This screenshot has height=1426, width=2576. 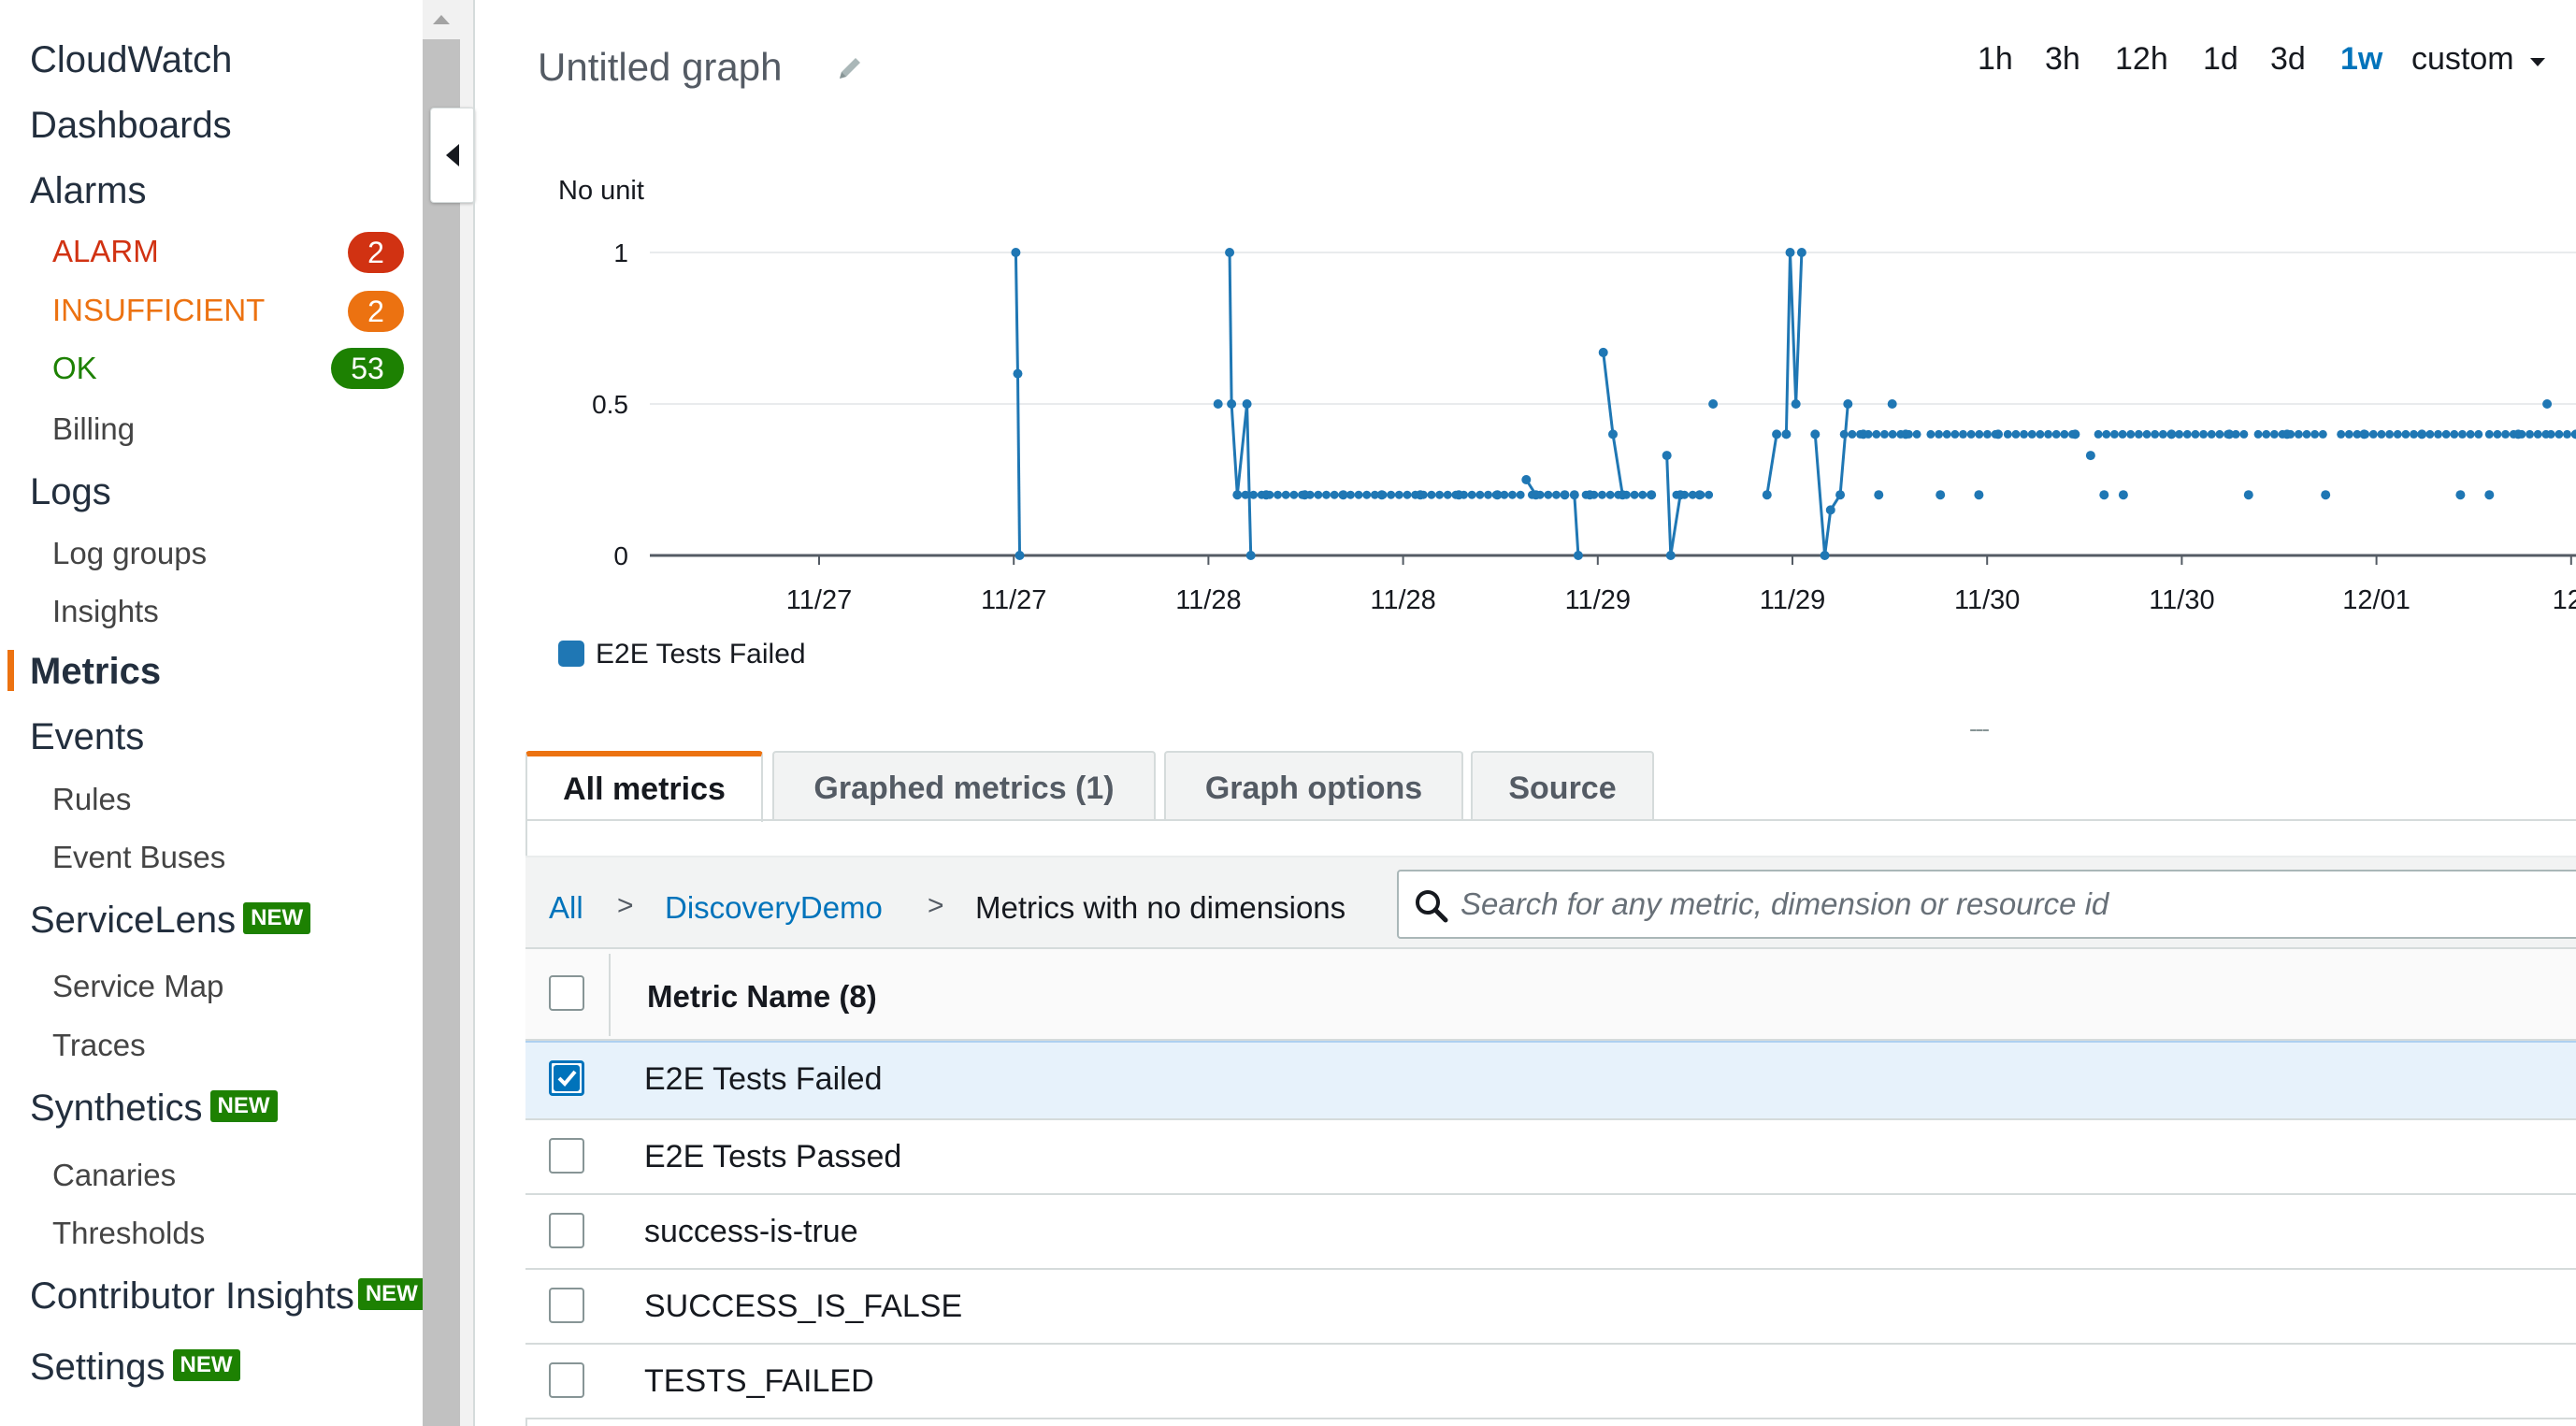 What do you see at coordinates (964, 785) in the screenshot?
I see `tab-graphed-metrics: Graphed metrics (1)` at bounding box center [964, 785].